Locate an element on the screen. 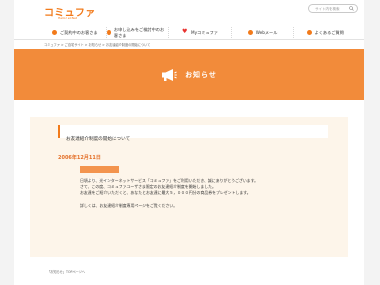 This screenshot has height=285, width=380. search-icon is located at coordinates (351, 8).